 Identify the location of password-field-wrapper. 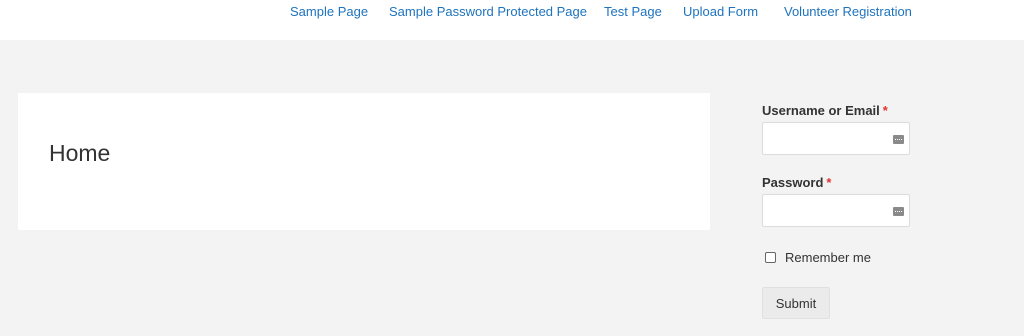
(836, 210).